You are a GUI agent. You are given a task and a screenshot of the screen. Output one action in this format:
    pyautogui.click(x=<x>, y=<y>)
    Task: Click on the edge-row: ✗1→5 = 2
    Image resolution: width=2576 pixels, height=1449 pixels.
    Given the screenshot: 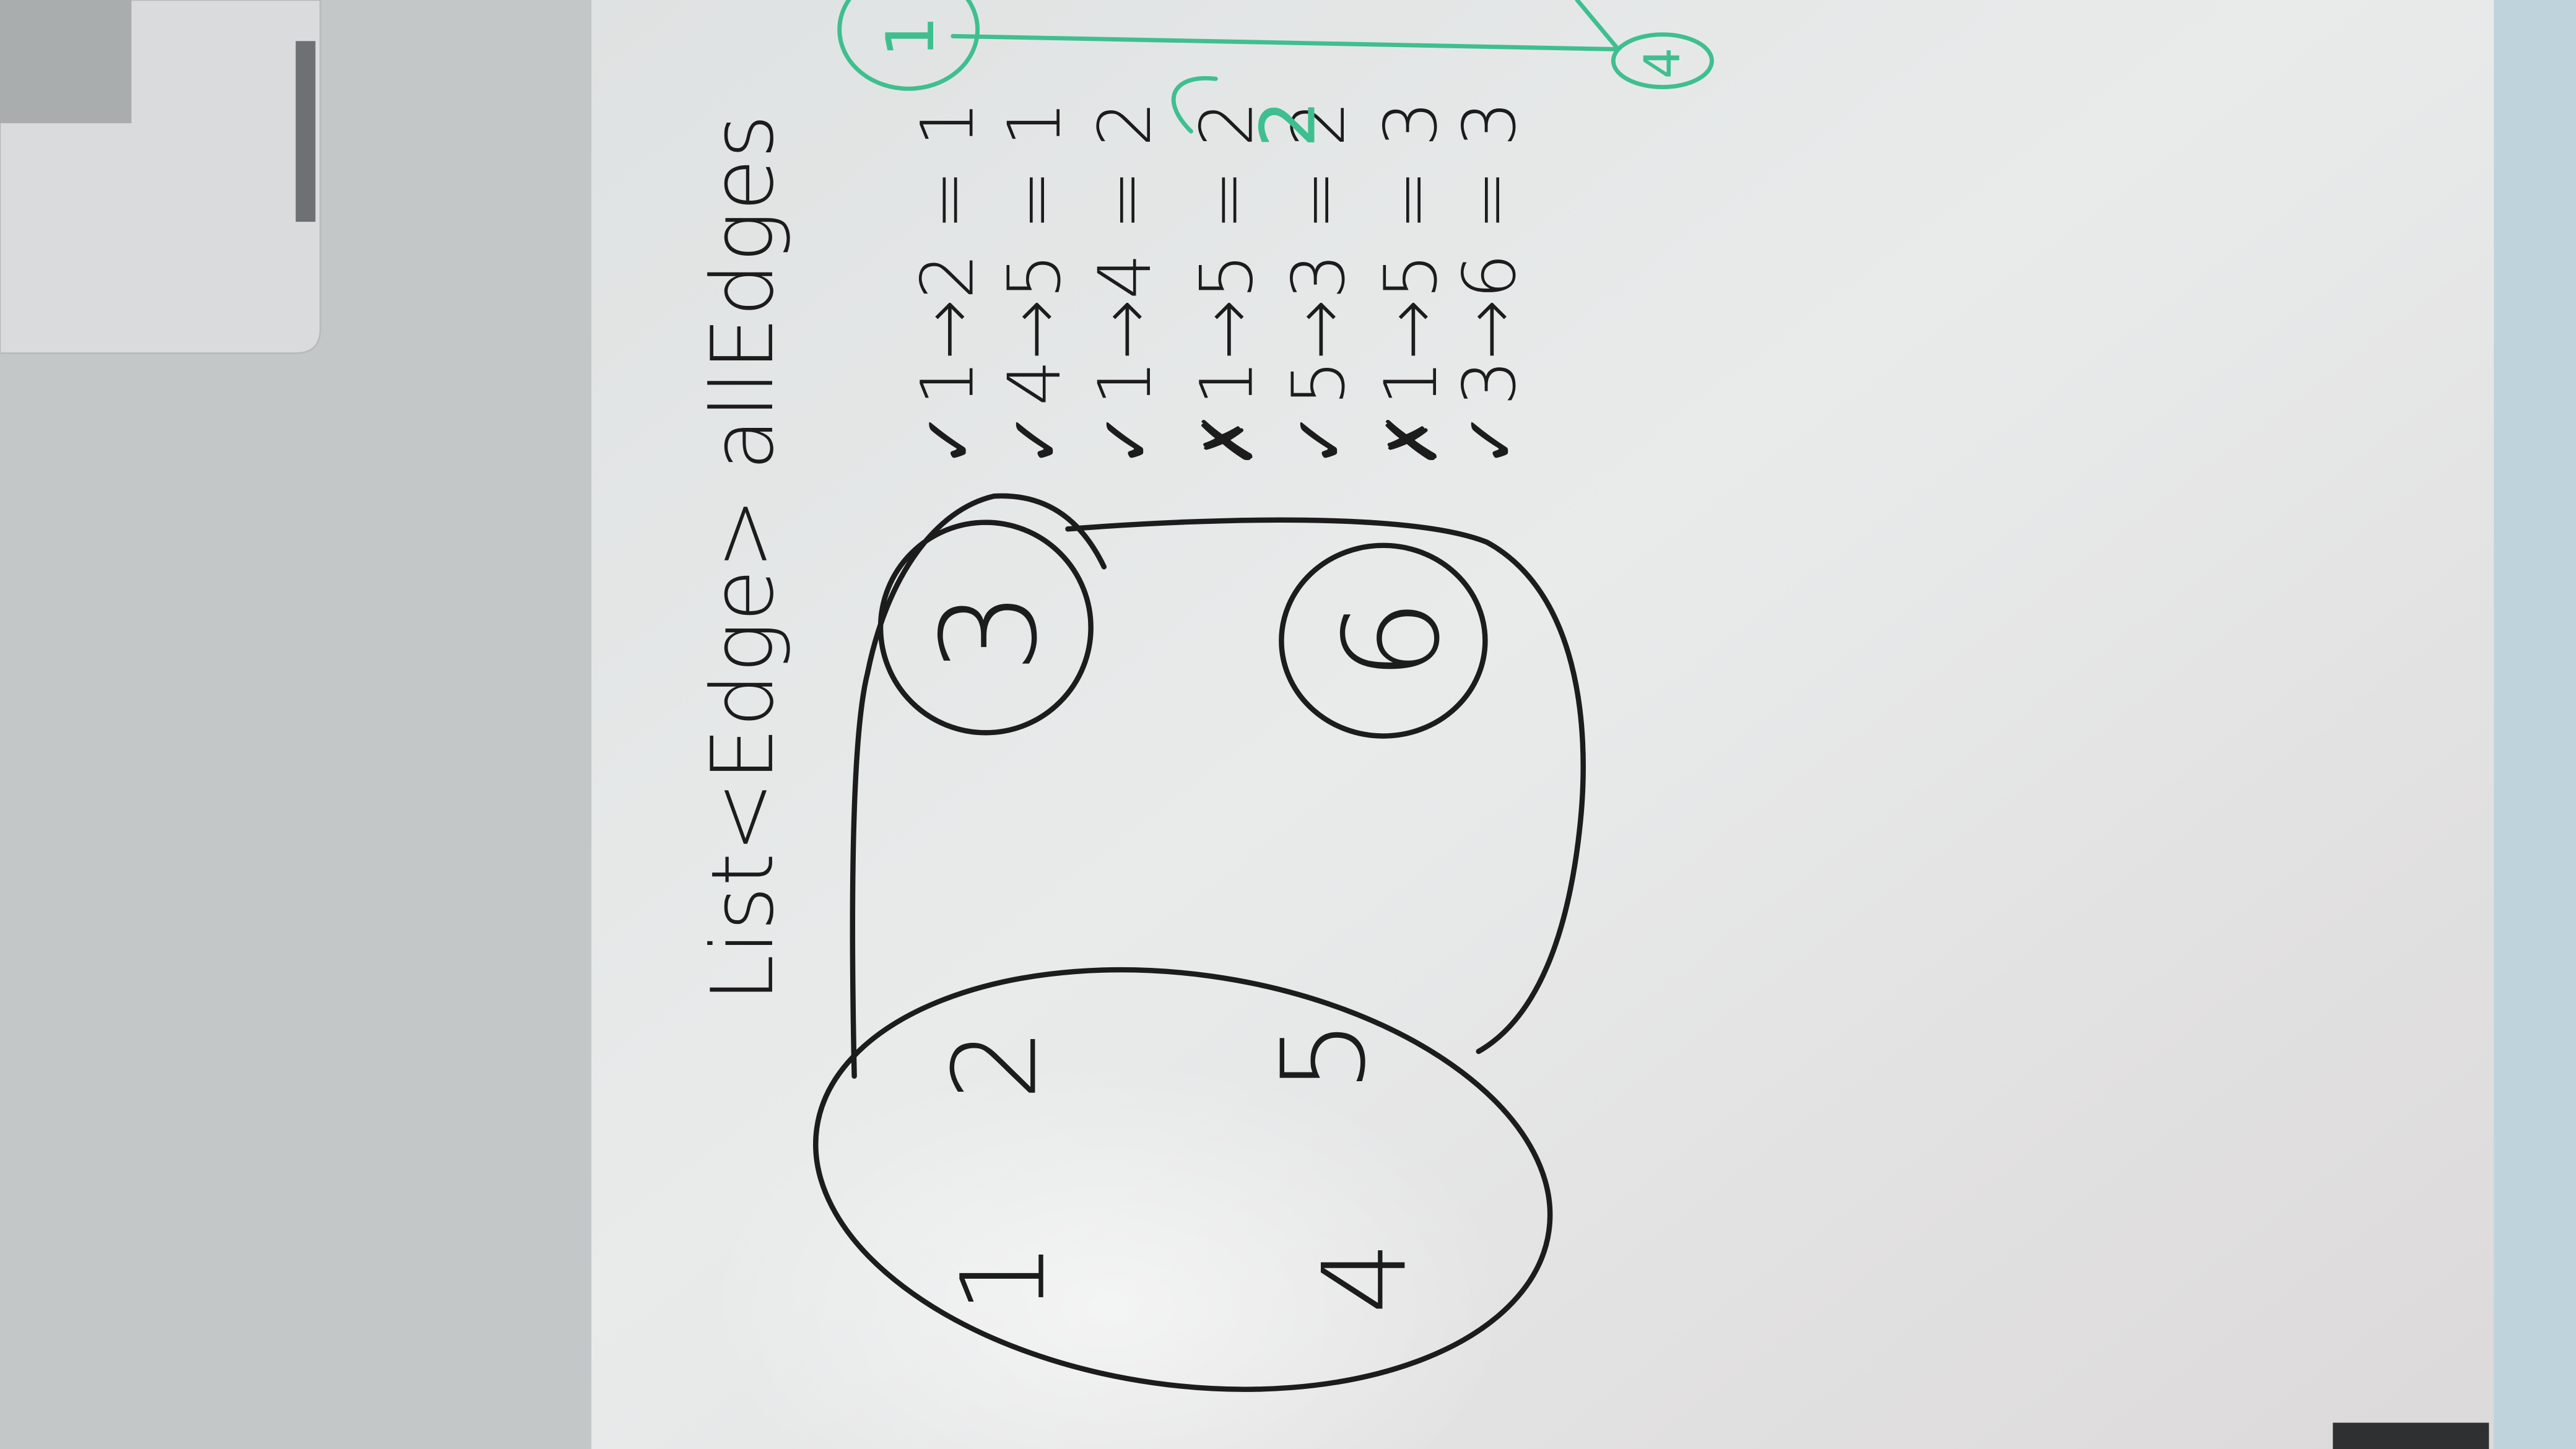 What is the action you would take?
    pyautogui.click(x=1227, y=284)
    